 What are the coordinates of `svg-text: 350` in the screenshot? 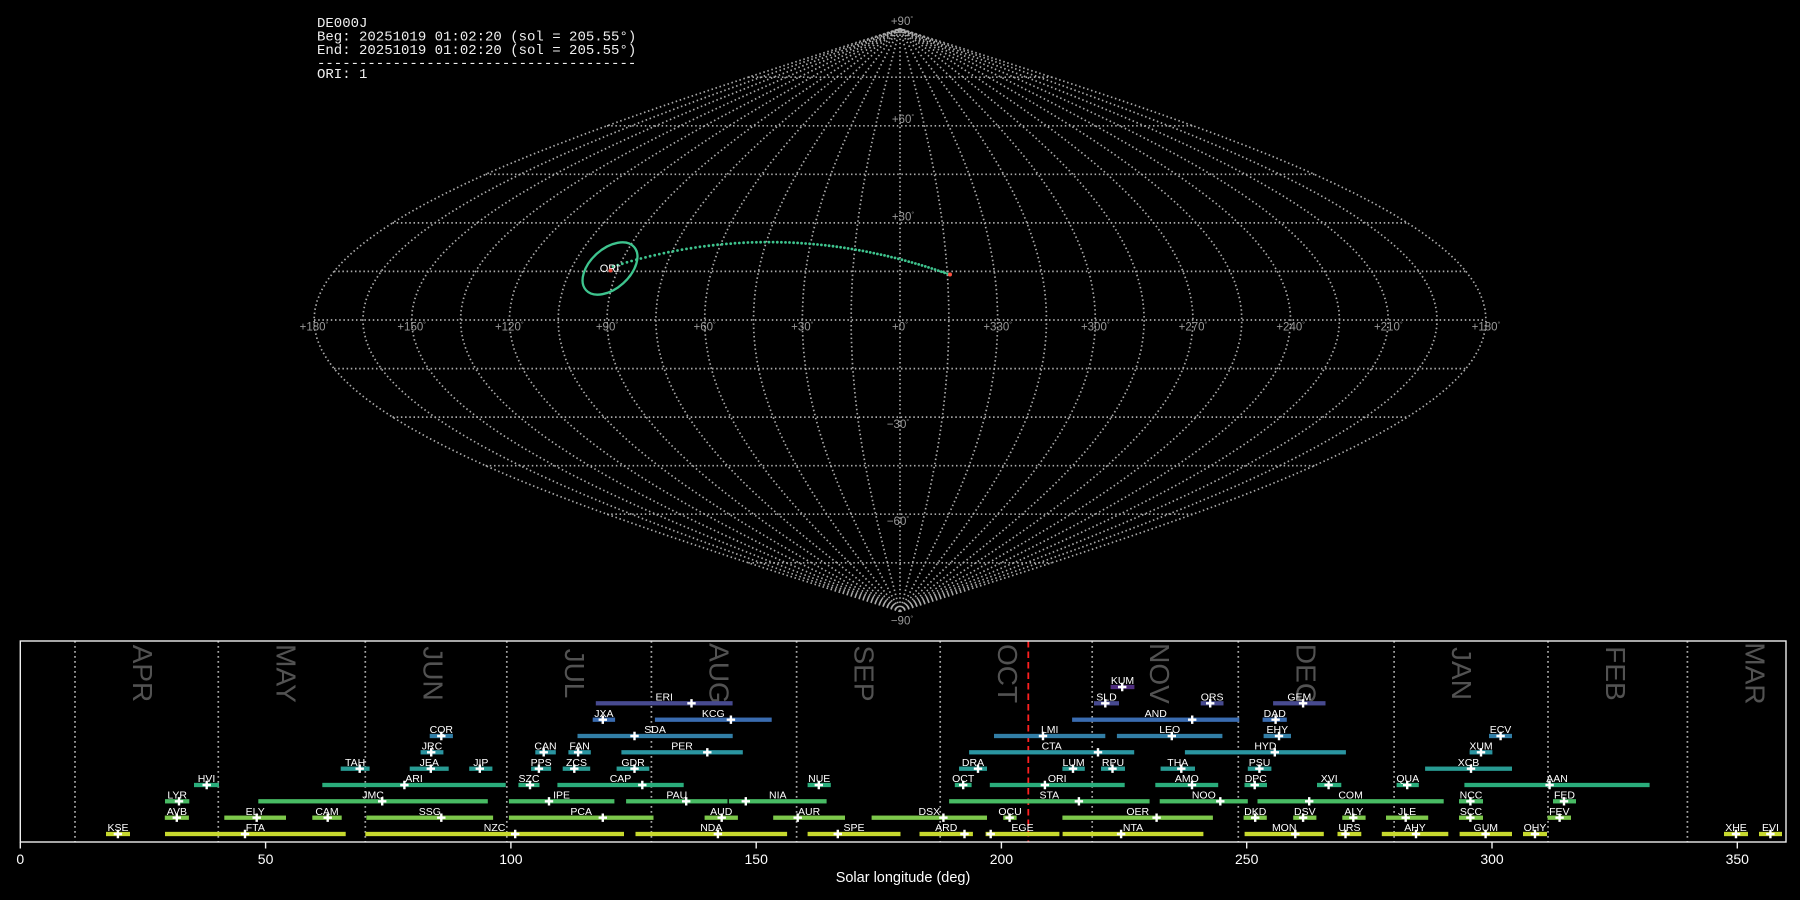 It's located at (1738, 859).